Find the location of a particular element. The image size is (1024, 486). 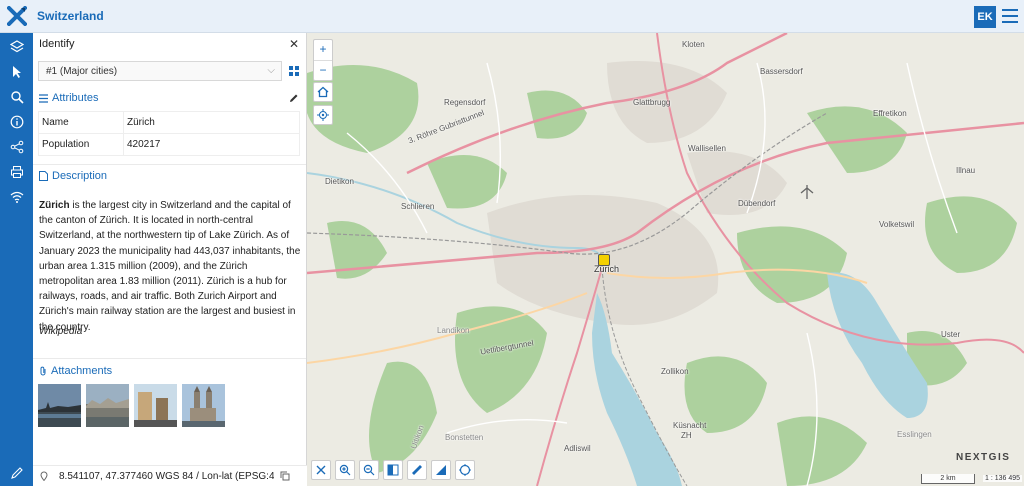

map-label: Esslingen is located at coordinates (914, 434).